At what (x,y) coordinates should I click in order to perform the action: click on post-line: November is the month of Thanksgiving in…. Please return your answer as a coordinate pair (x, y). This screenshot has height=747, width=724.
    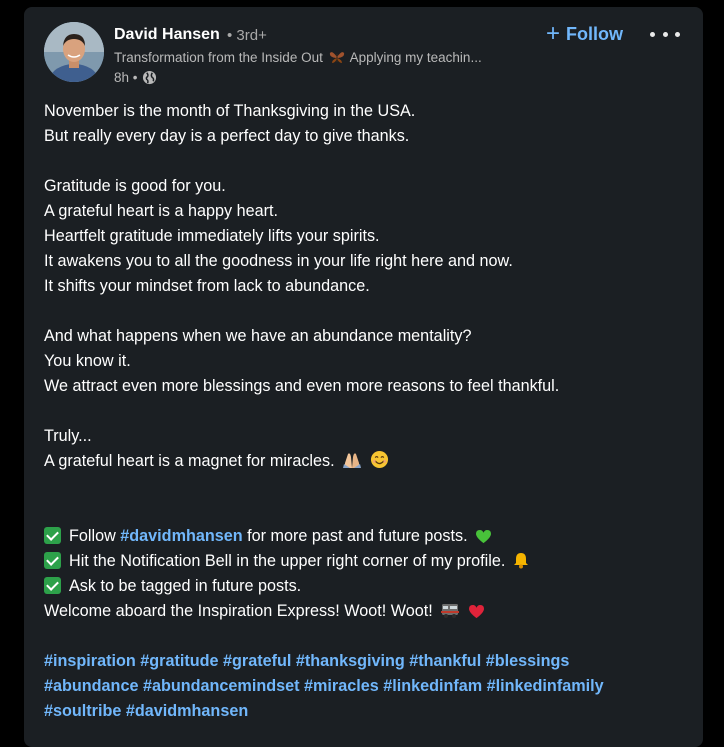
    Looking at the image, I should click on (230, 111).